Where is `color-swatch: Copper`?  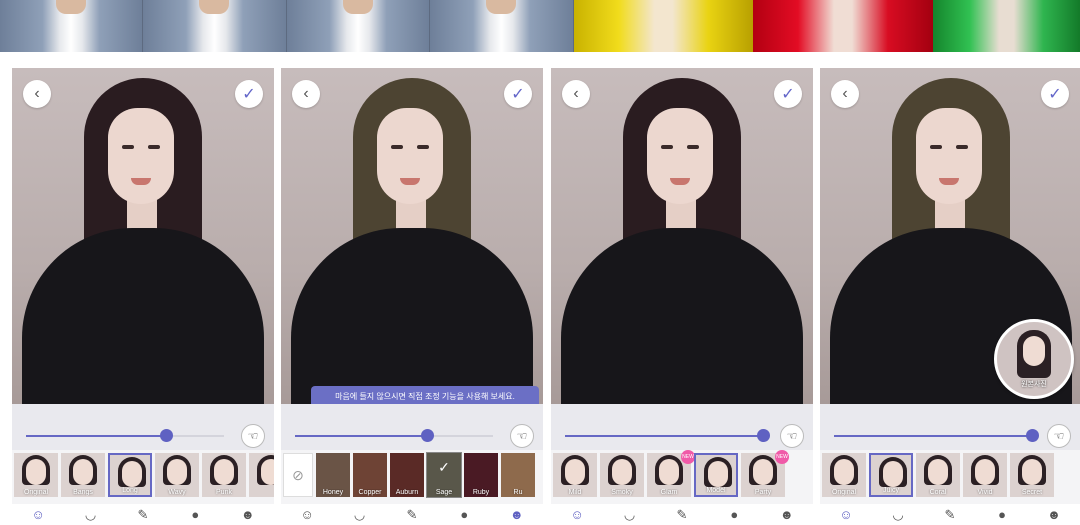
color-swatch: Copper is located at coordinates (370, 475).